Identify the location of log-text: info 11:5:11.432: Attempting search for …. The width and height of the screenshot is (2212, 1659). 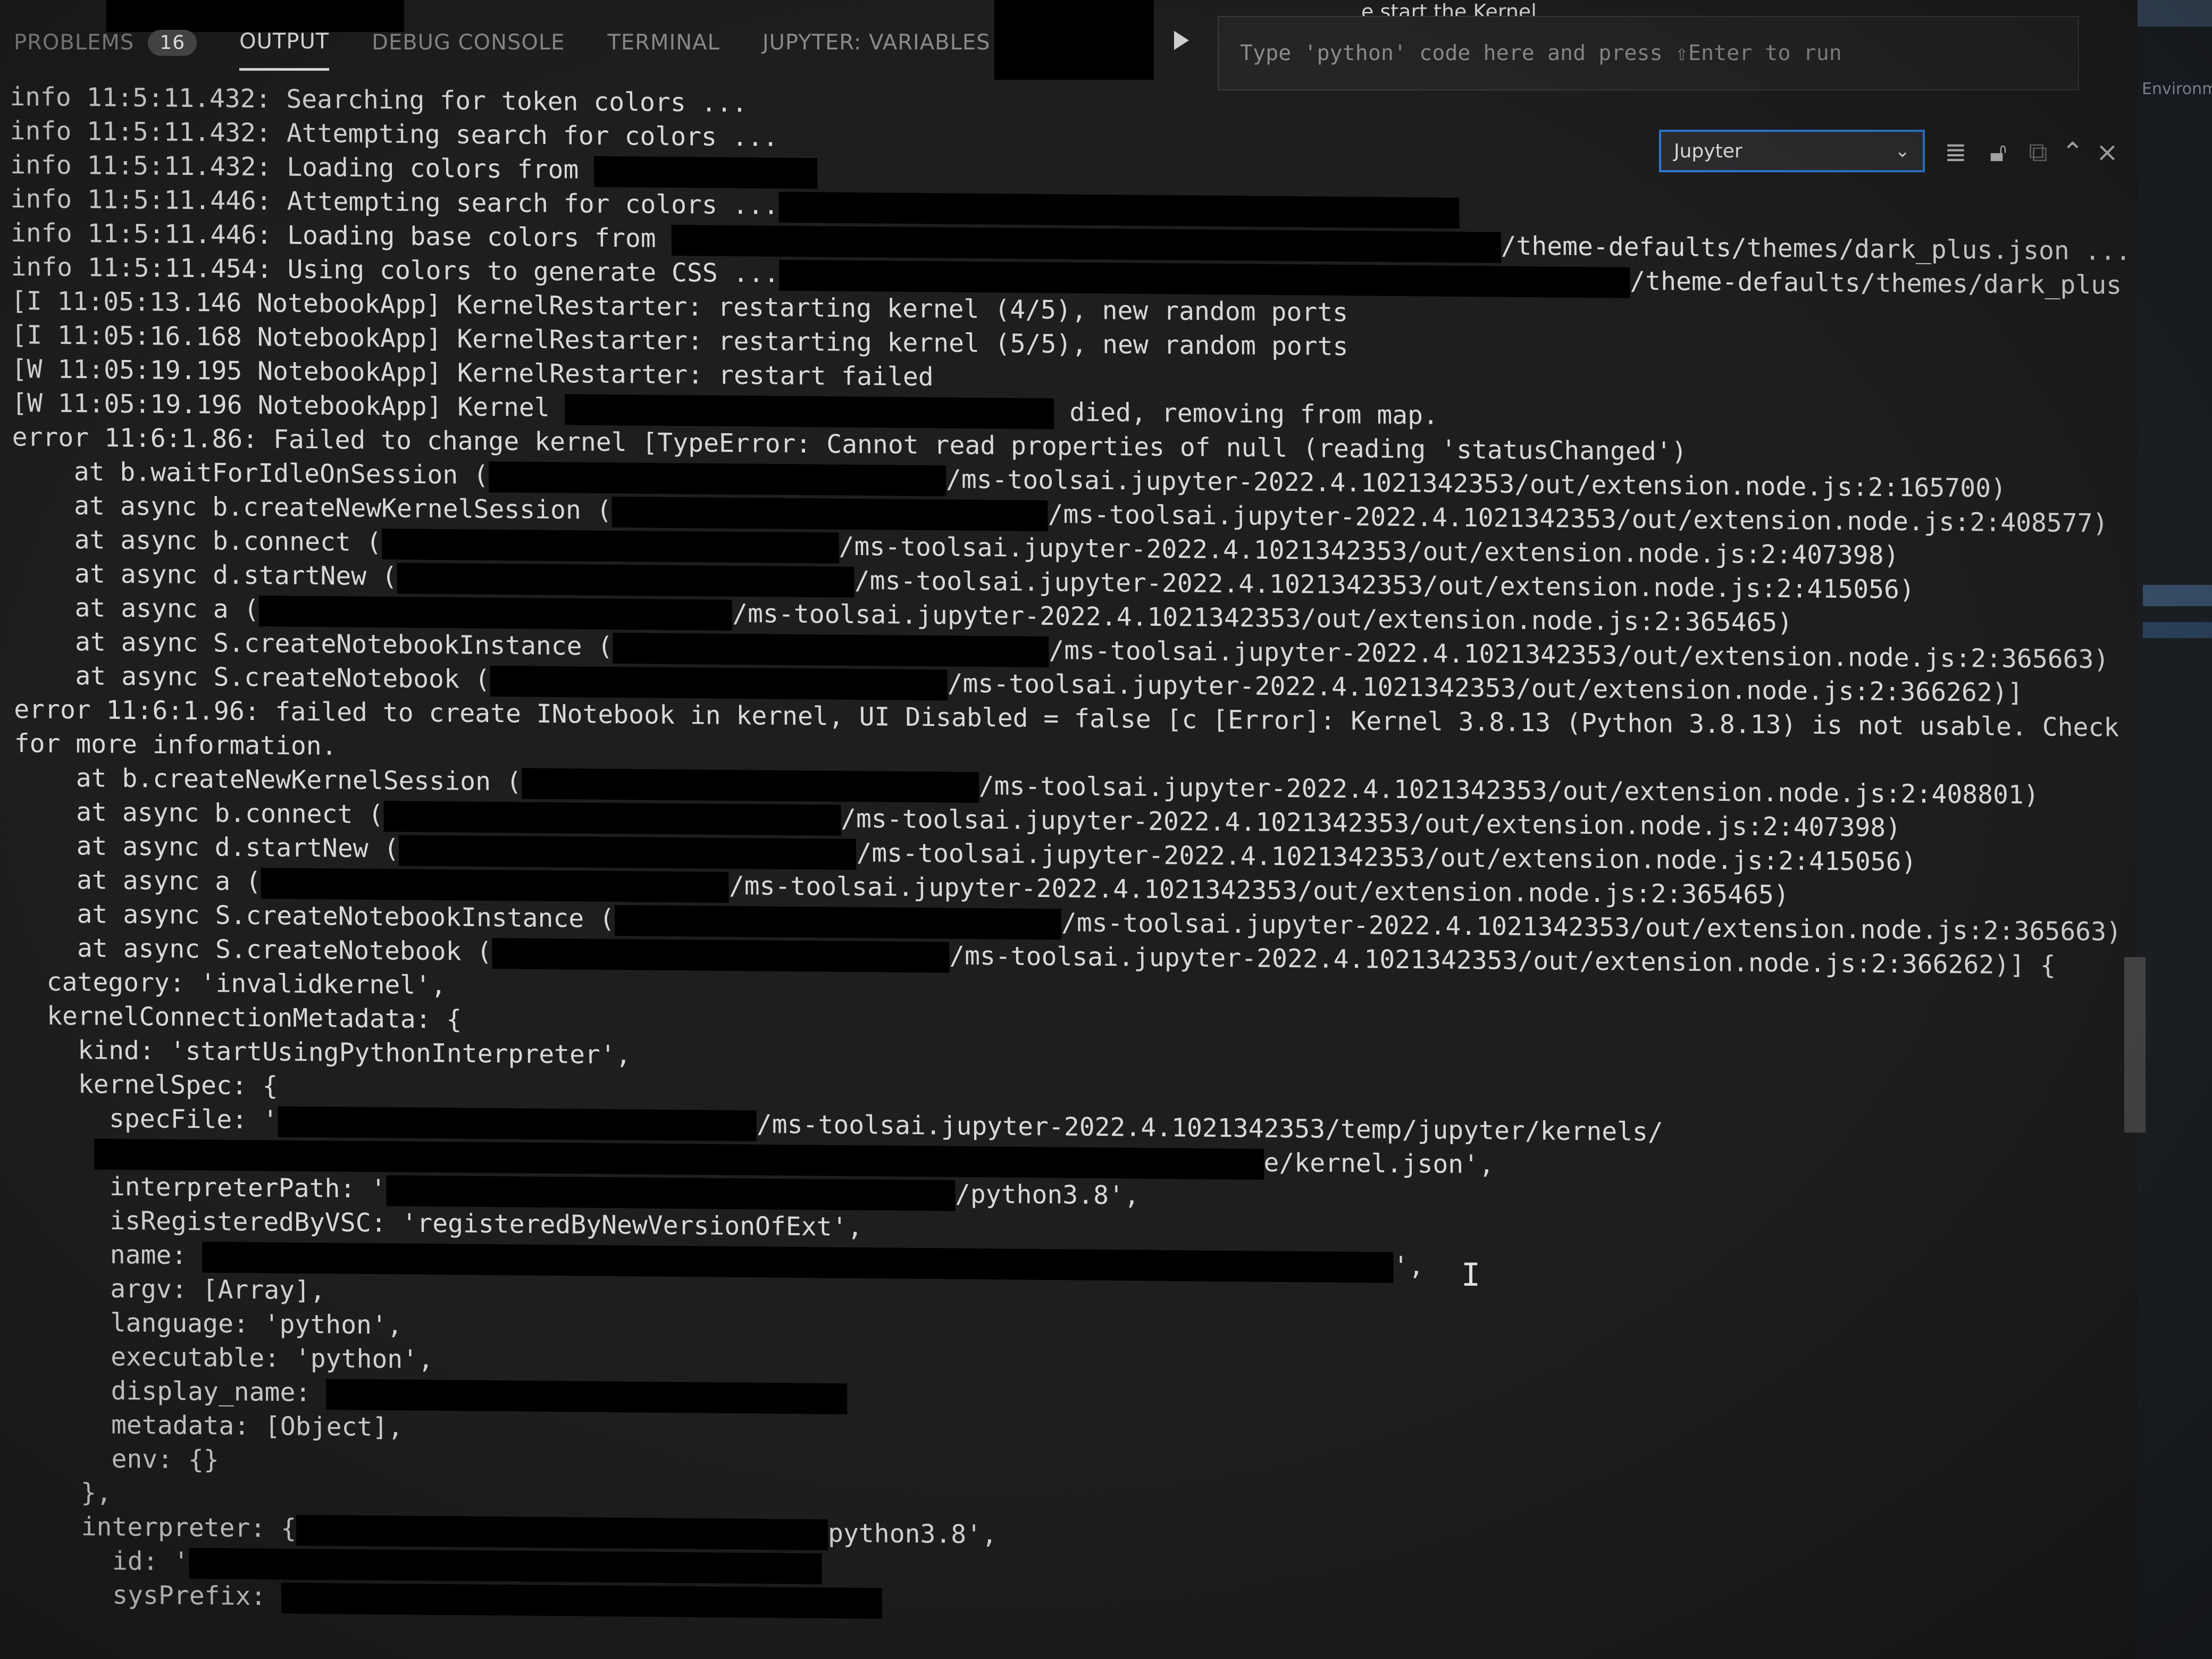
(394, 134).